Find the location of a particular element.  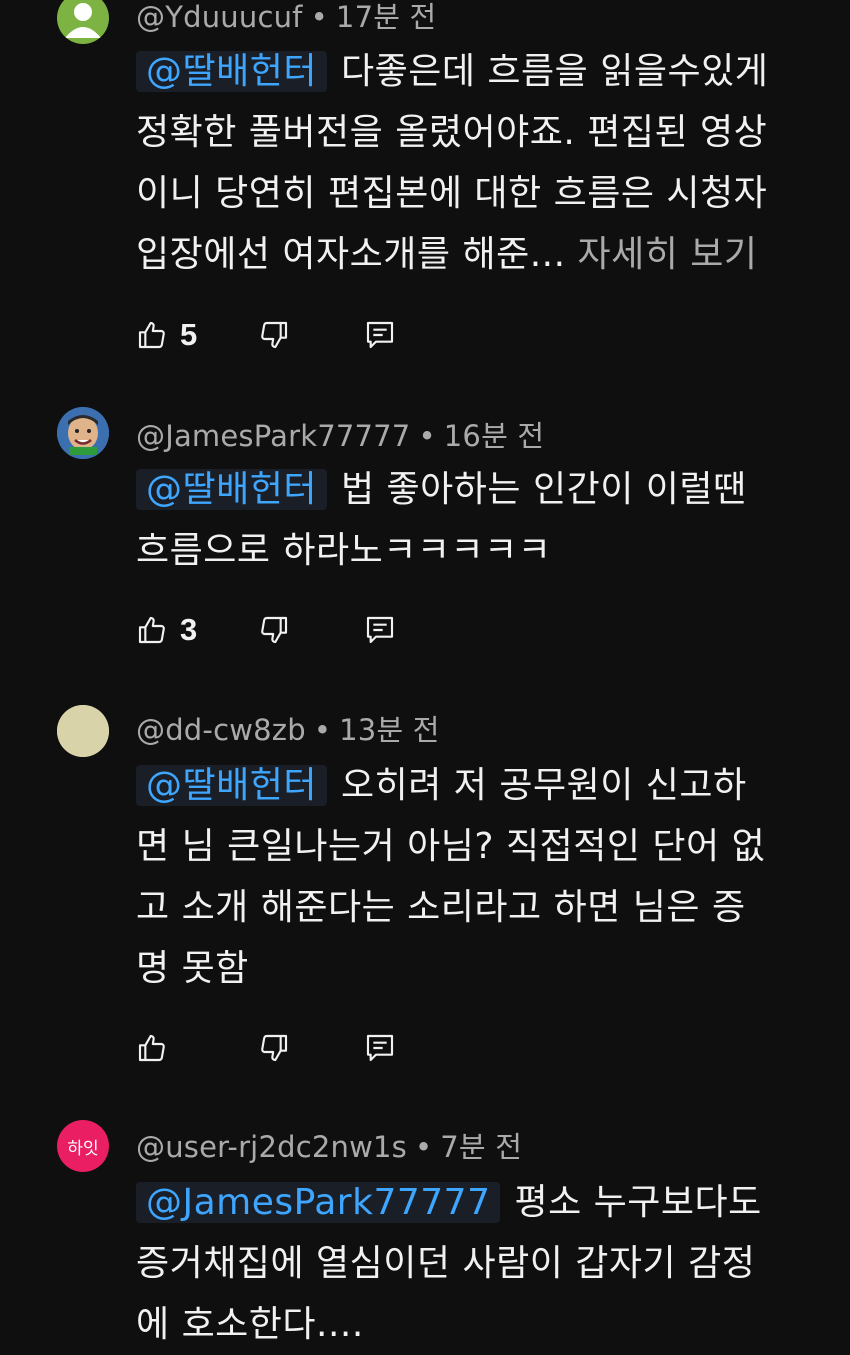

comment-line: 면 님 큰일나는거 아님? 직접적인 단어 없 is located at coordinates (451, 846).